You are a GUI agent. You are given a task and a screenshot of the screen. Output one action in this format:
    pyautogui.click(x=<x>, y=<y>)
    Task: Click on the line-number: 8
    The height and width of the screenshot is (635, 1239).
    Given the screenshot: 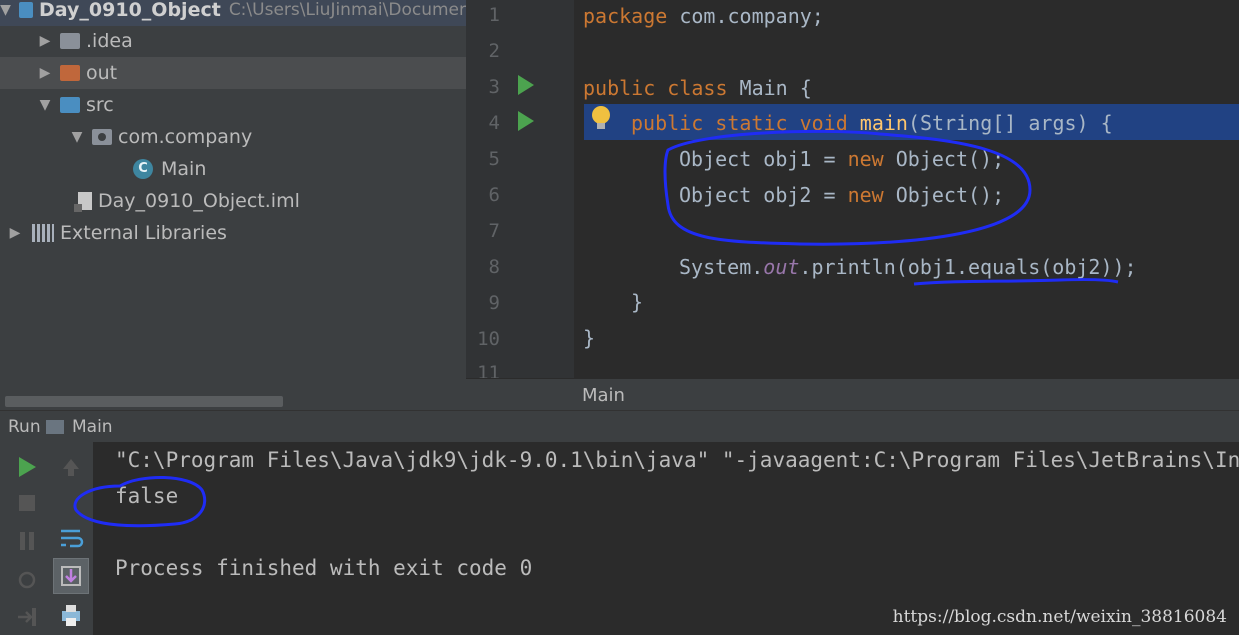 What is the action you would take?
    pyautogui.click(x=494, y=267)
    